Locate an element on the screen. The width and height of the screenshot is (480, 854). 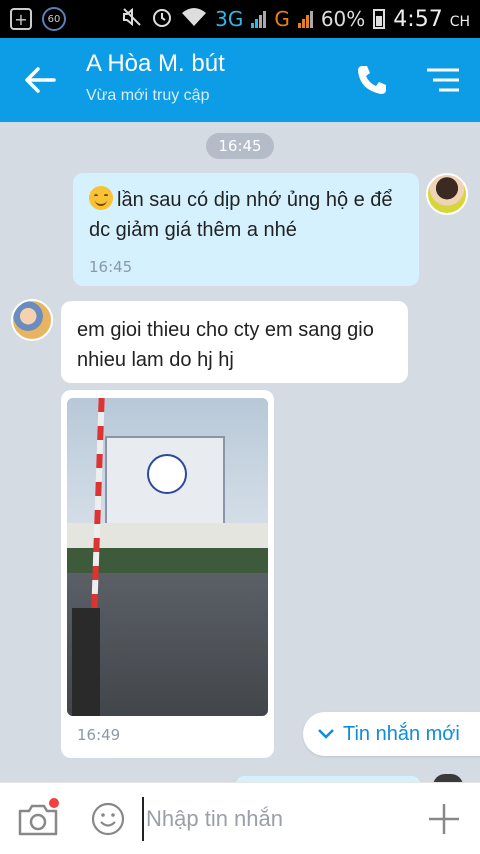
clock-suffix: CH is located at coordinates (459, 21).